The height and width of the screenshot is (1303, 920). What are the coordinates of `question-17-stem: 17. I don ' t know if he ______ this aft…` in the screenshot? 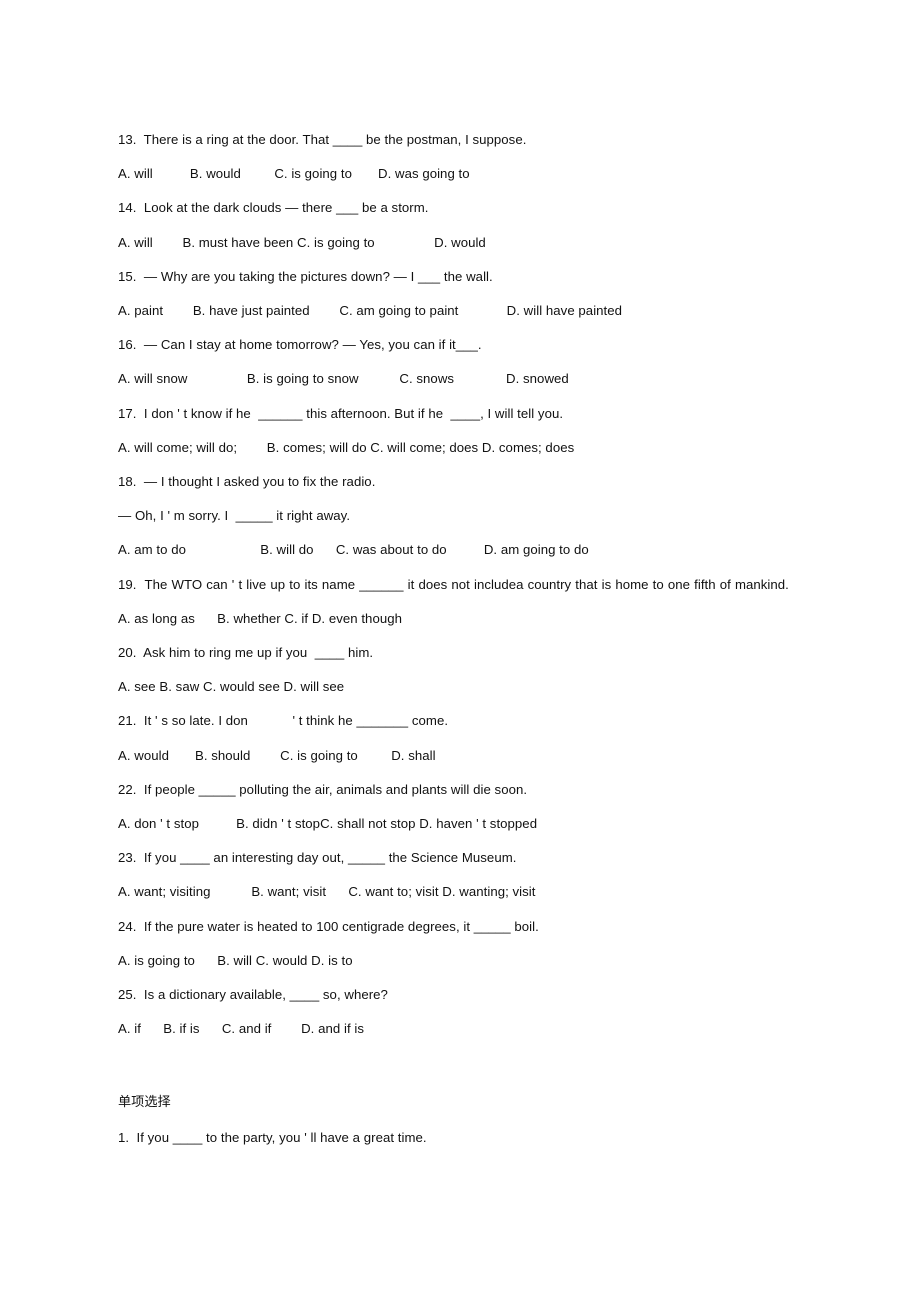 It's located at (341, 413).